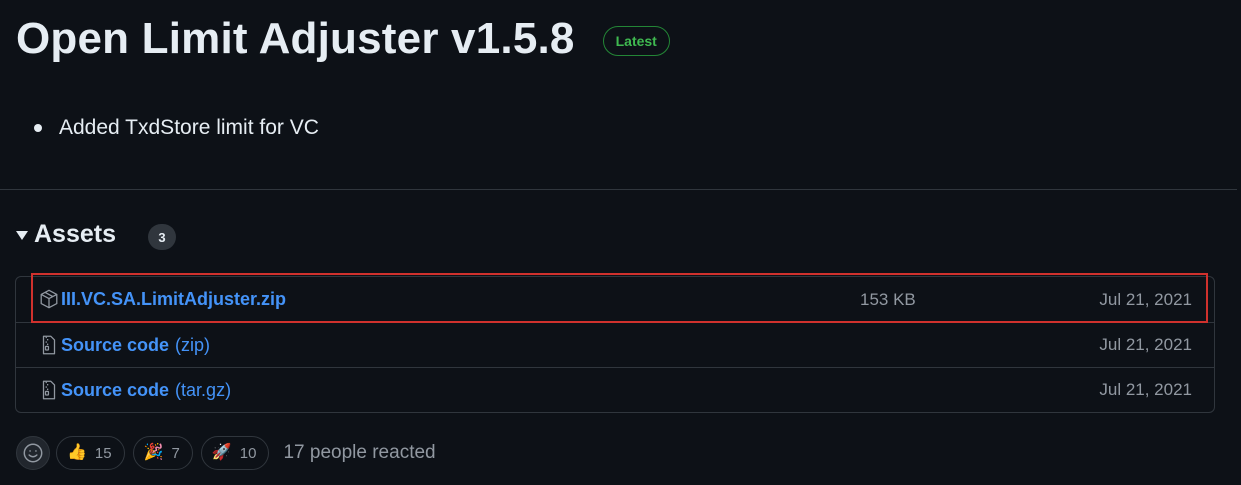 This screenshot has height=485, width=1241. I want to click on source-code-zip-link: Source code (zip), so click(135, 345).